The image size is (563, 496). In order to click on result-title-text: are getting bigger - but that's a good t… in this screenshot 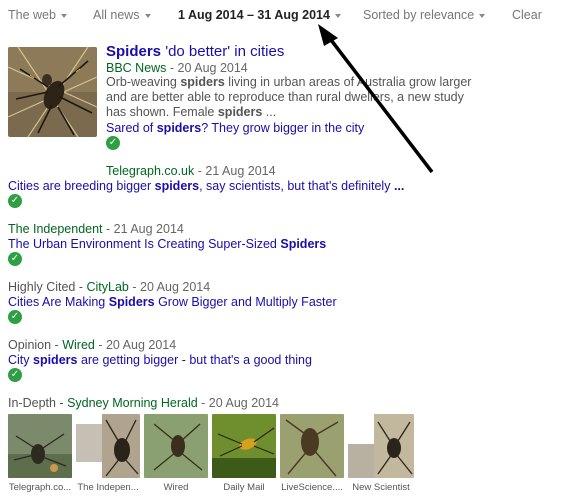, I will do `click(194, 360)`.